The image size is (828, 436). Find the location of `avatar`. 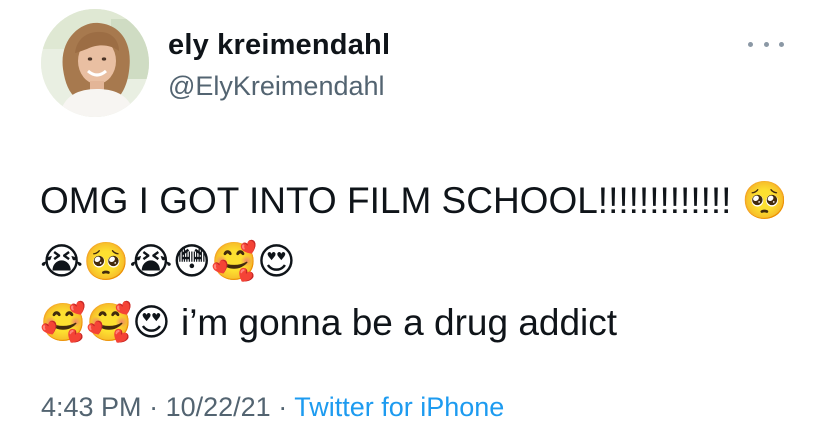

avatar is located at coordinates (95, 63).